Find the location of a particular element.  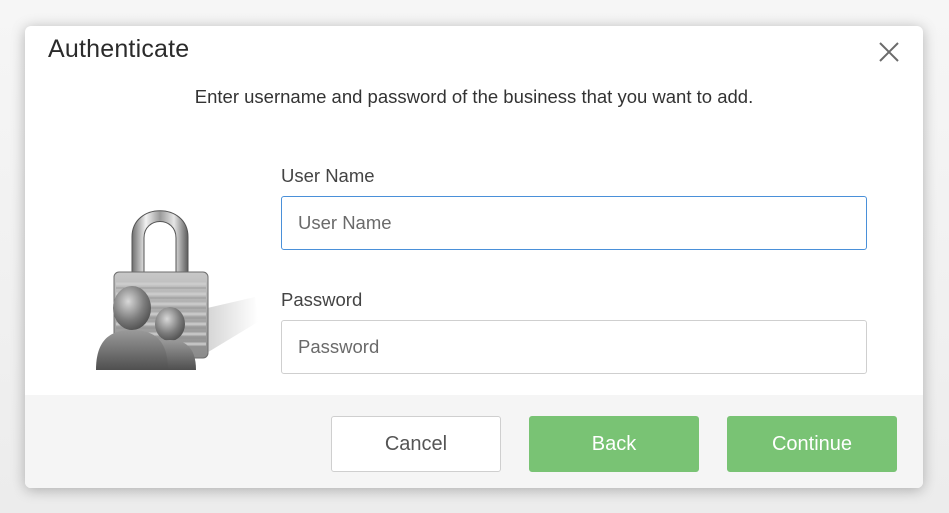

dialog-title: Authenticate is located at coordinates (119, 49).